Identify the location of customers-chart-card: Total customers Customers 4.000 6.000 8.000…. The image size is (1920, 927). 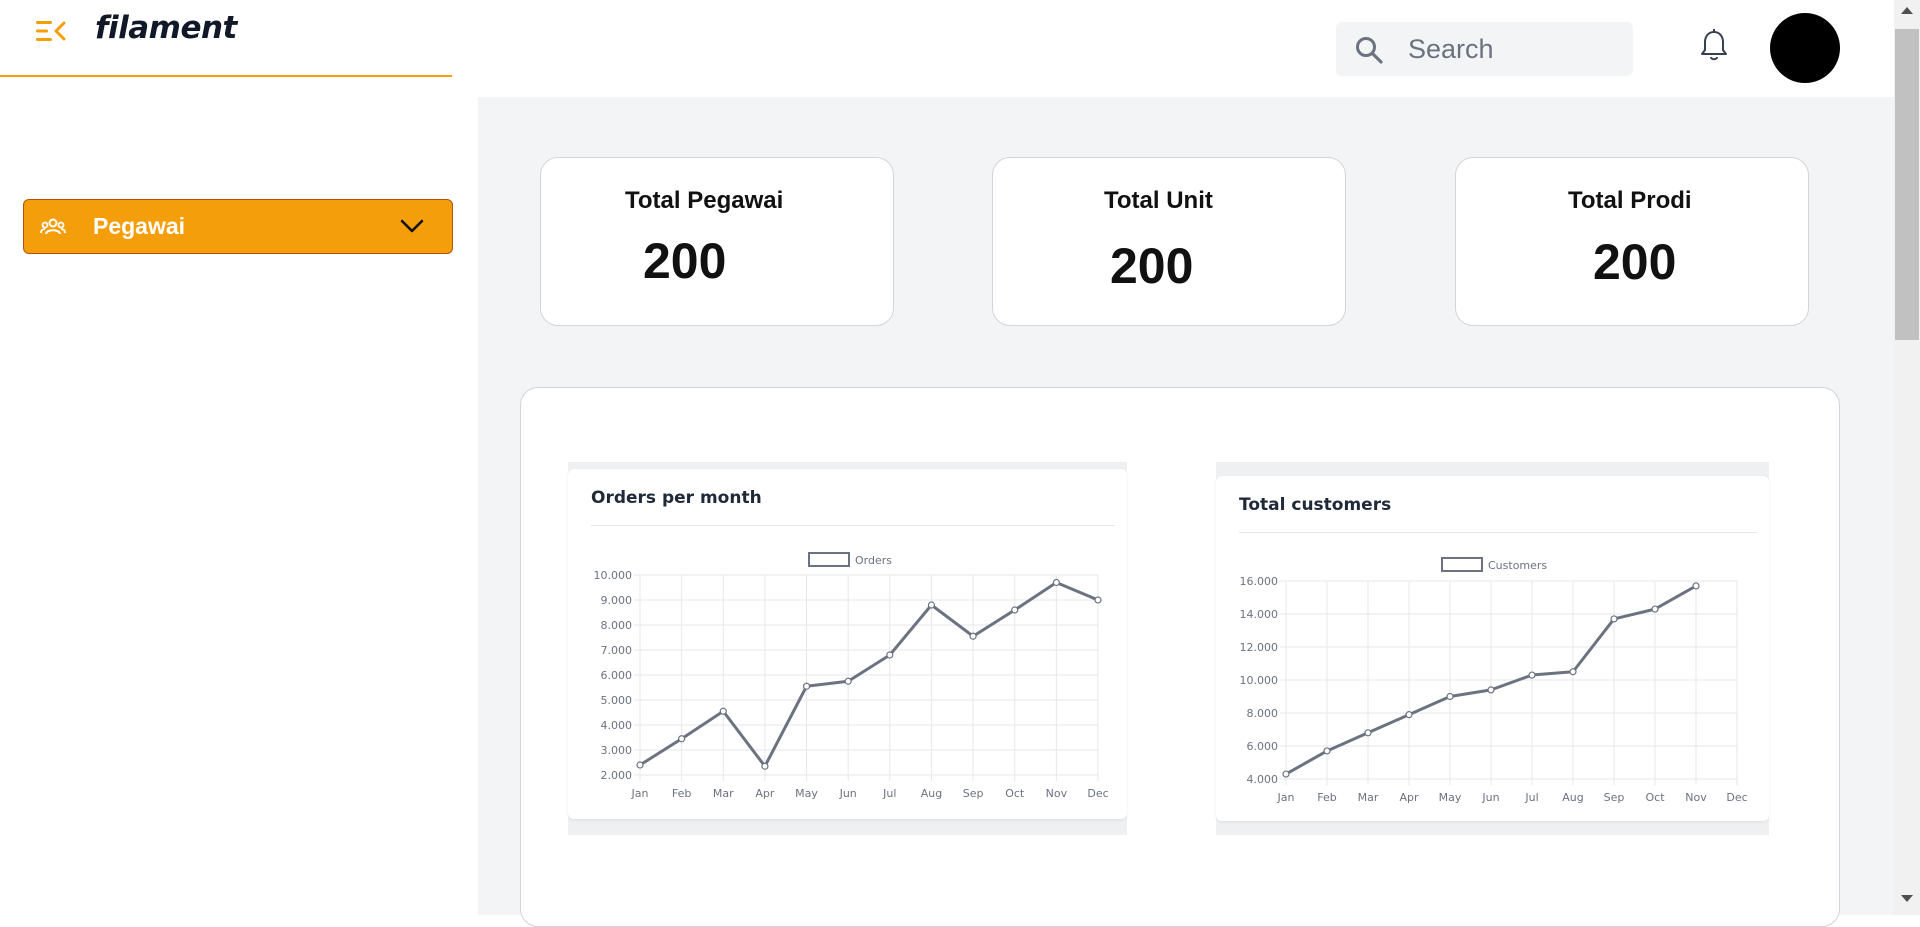
(1492, 648).